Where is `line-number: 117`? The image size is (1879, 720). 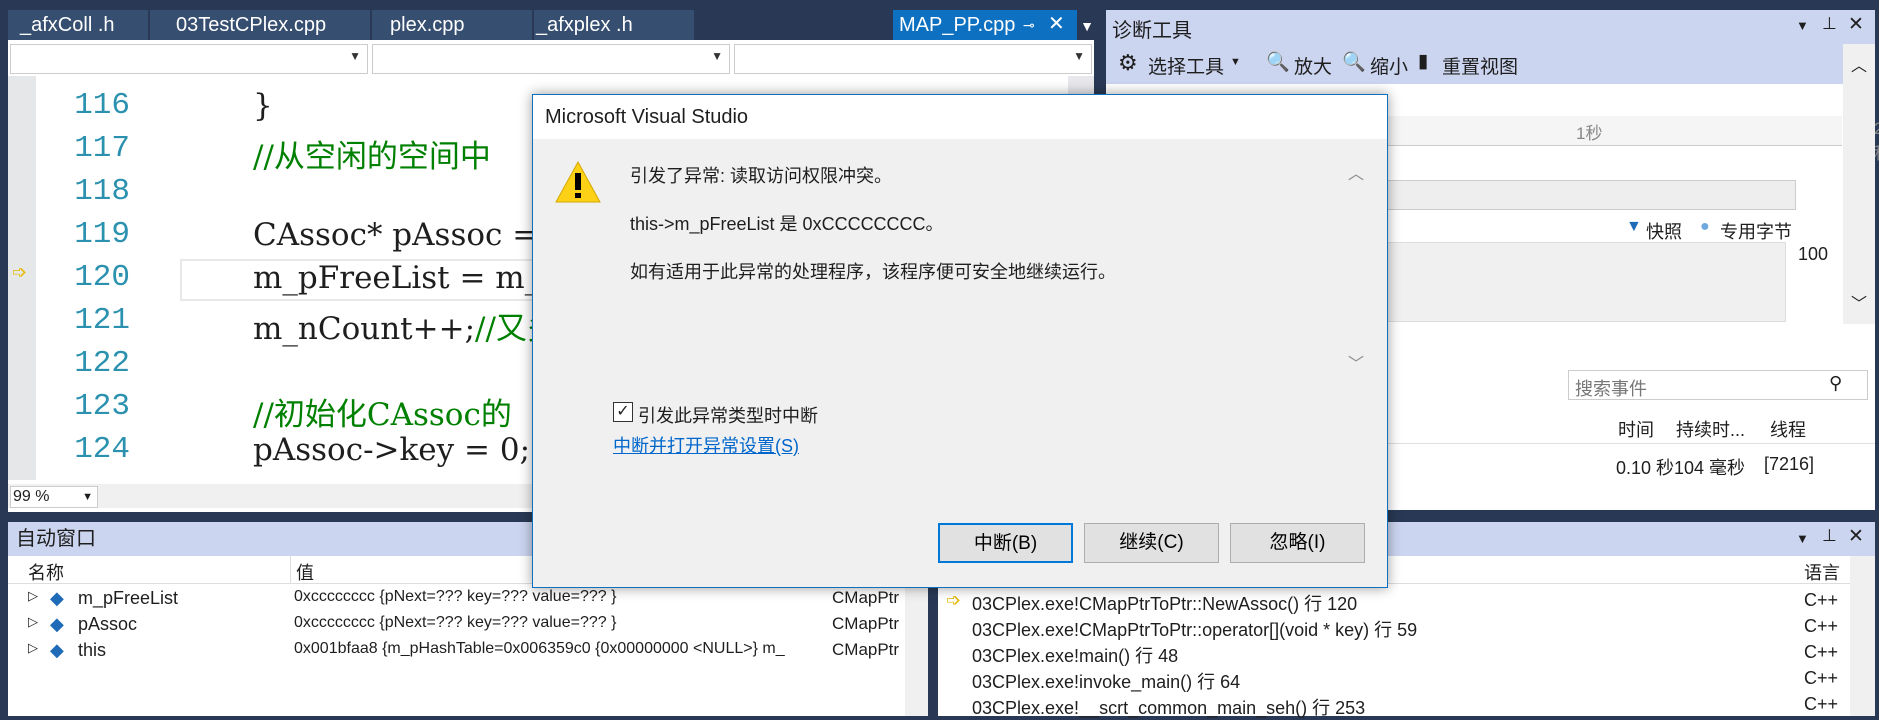 line-number: 117 is located at coordinates (102, 148).